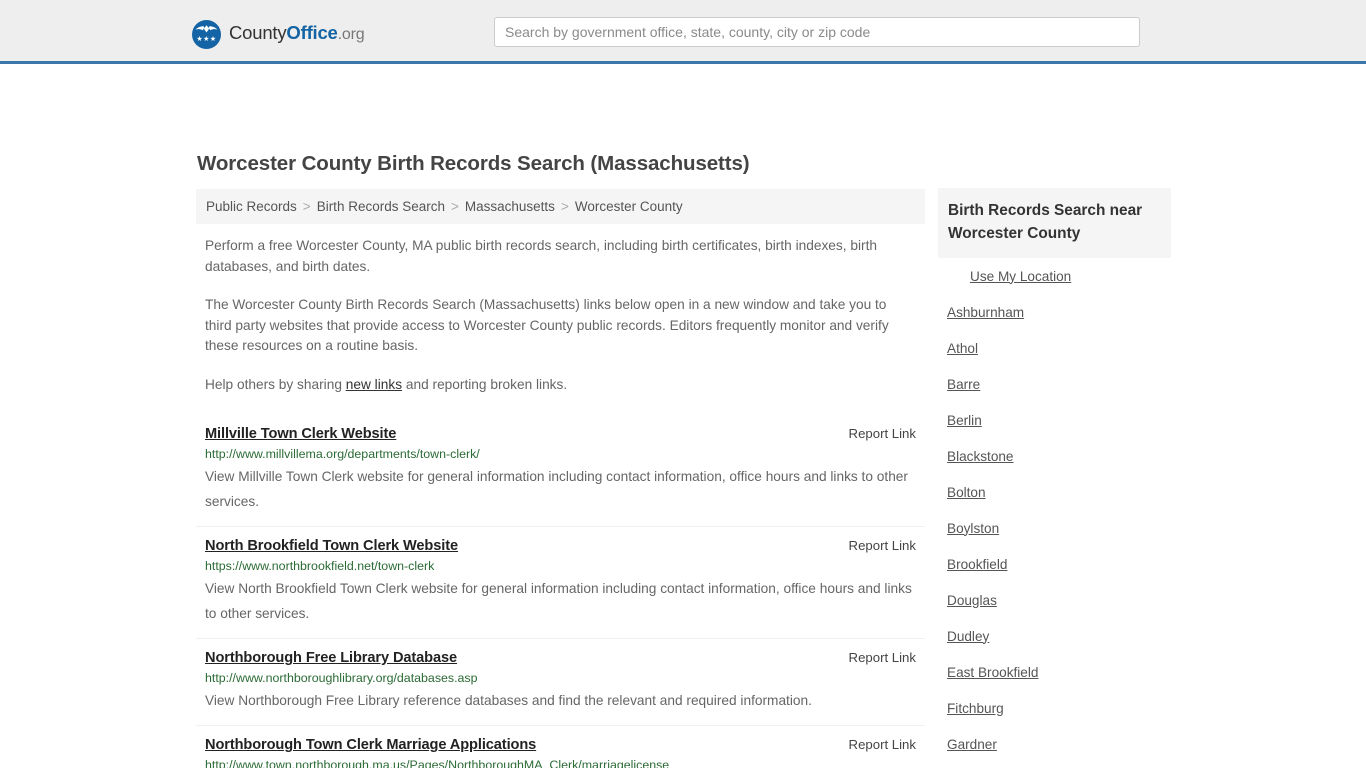 Image resolution: width=1366 pixels, height=768 pixels. Describe the element at coordinates (258, 32) in the screenshot. I see `logo-word-county: County` at that location.